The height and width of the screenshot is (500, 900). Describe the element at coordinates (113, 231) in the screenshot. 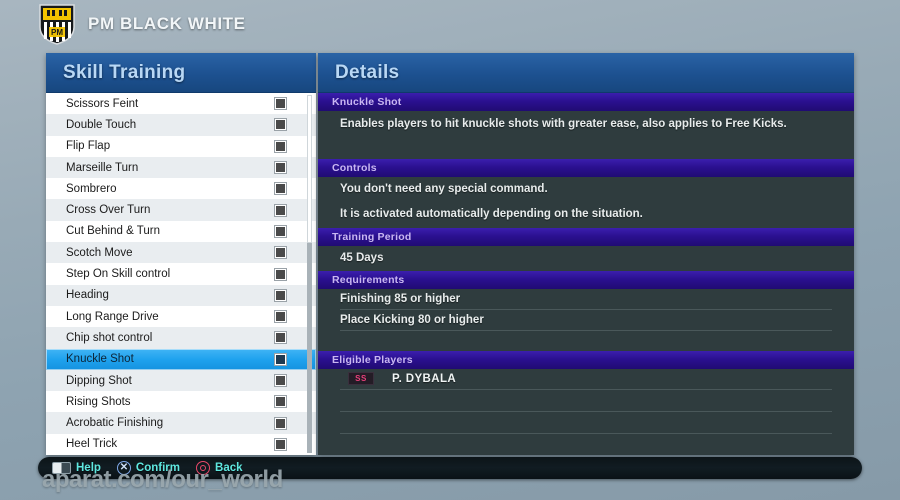

I see `skill-item-label: Cut Behind & Turn` at that location.